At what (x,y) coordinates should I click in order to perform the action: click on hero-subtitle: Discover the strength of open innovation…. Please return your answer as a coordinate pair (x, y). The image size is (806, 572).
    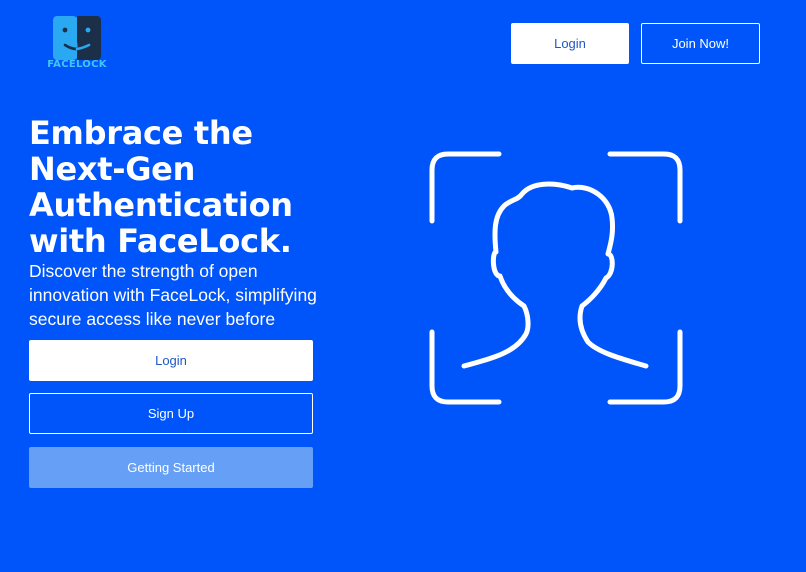
    Looking at the image, I should click on (204, 295).